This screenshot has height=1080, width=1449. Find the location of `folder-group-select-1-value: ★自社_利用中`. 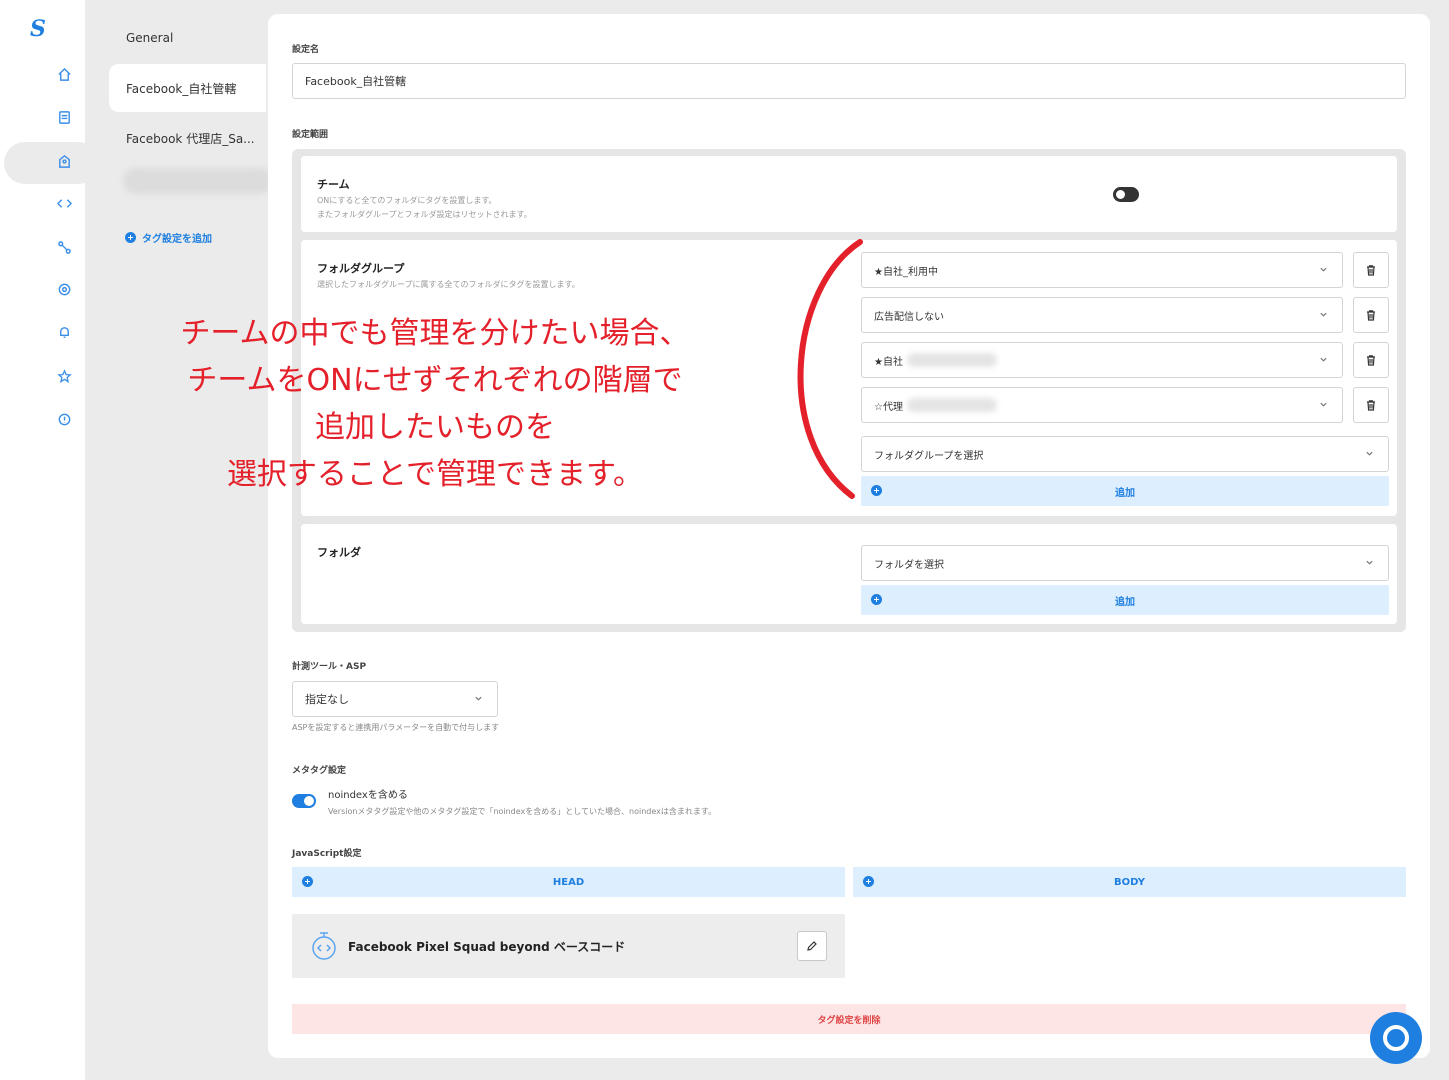

folder-group-select-1-value: ★自社_利用中 is located at coordinates (906, 272).